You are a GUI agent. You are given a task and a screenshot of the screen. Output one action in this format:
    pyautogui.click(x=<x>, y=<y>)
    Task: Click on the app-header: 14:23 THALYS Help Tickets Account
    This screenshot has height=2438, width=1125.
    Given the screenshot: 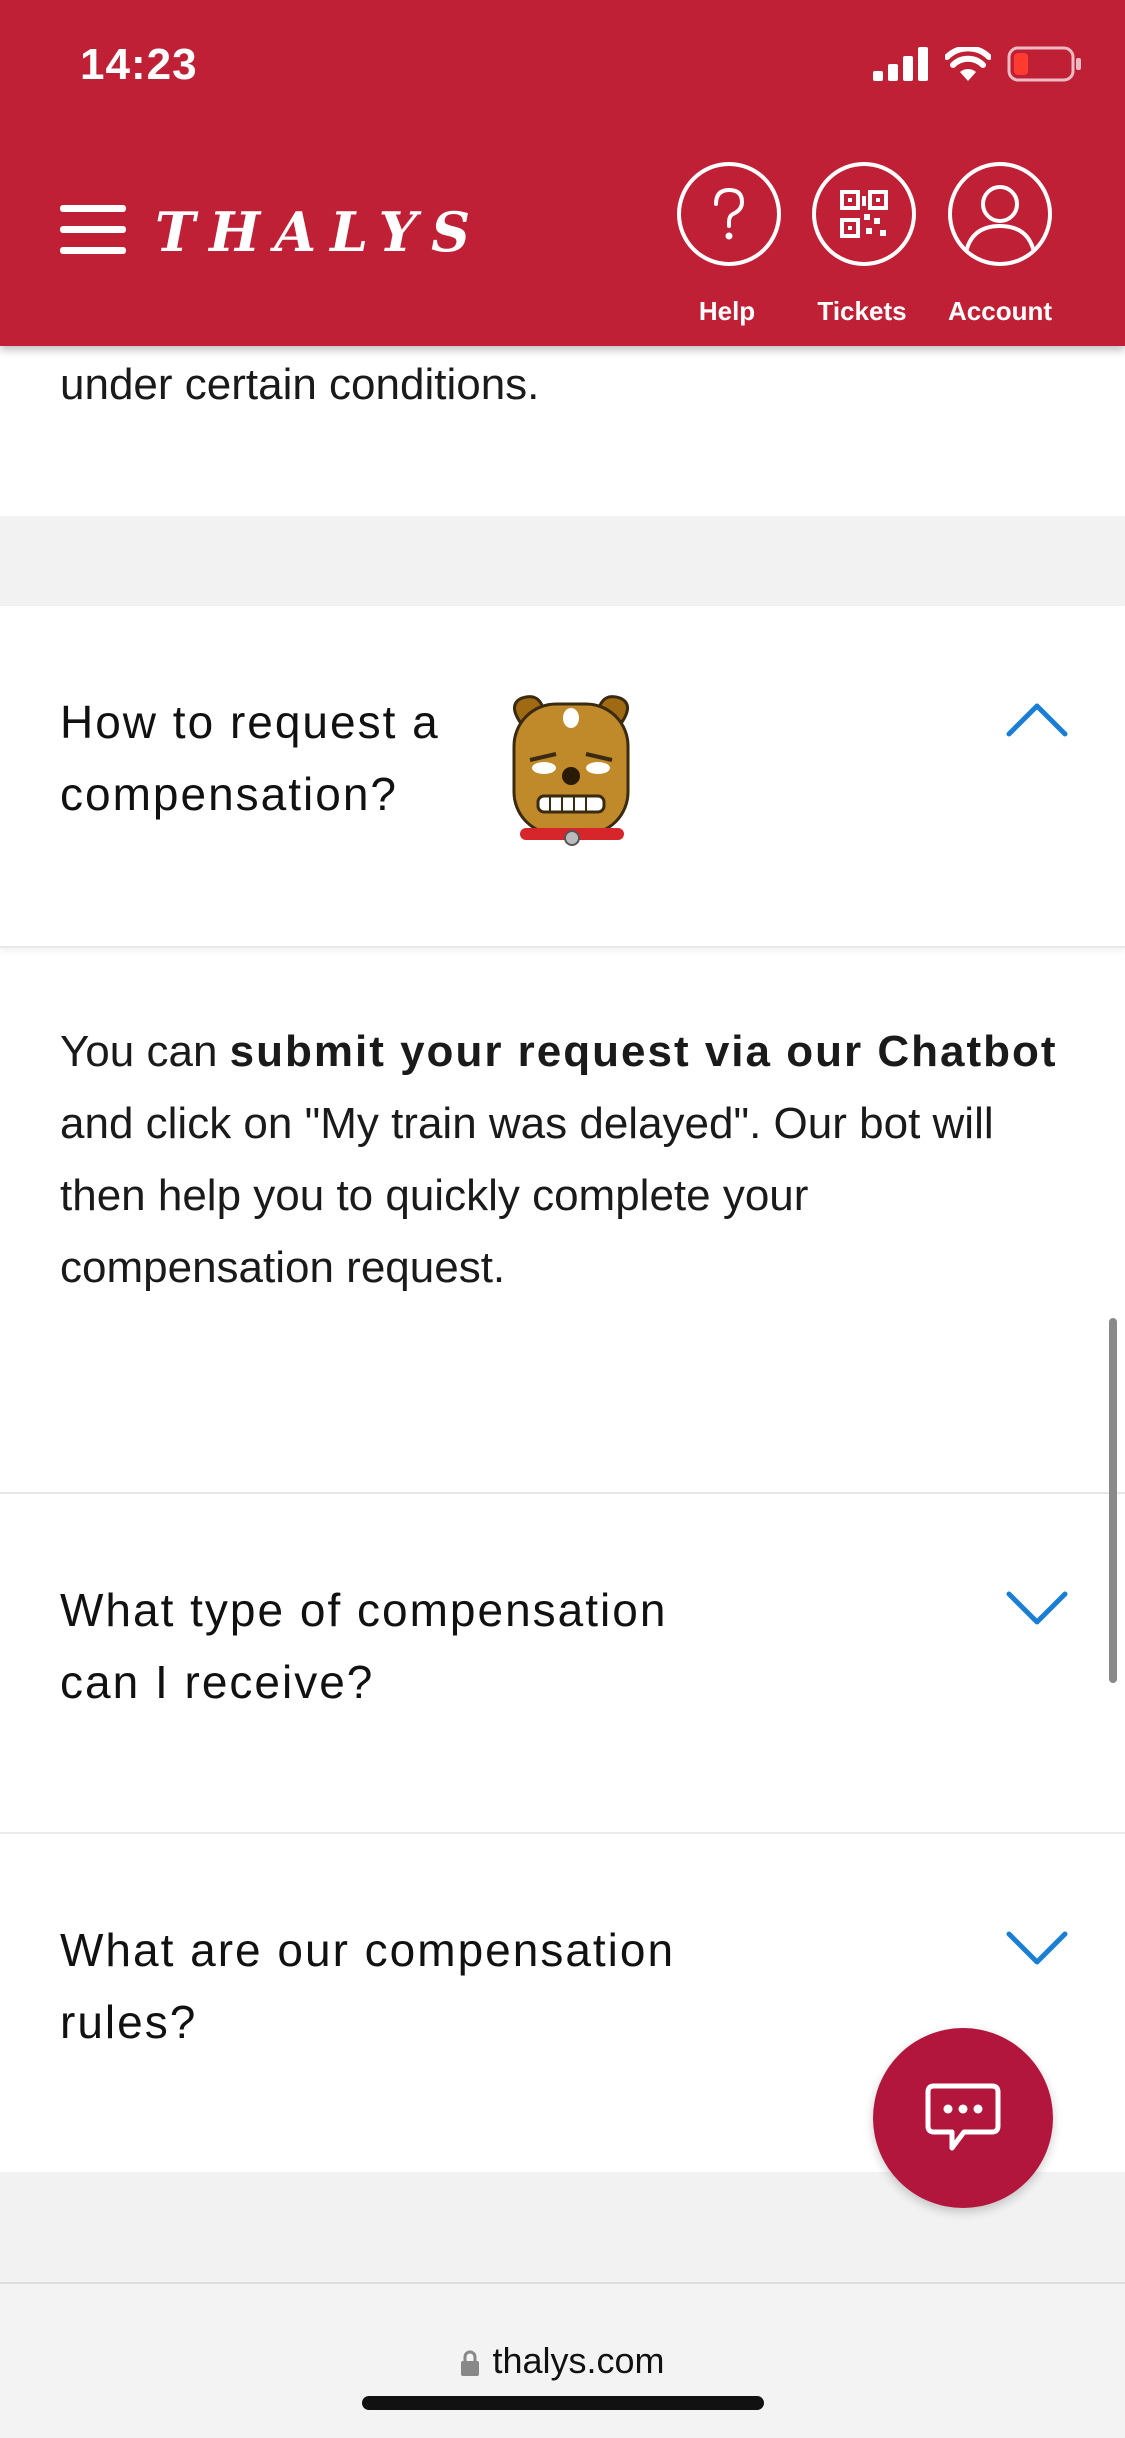 What is the action you would take?
    pyautogui.click(x=562, y=173)
    